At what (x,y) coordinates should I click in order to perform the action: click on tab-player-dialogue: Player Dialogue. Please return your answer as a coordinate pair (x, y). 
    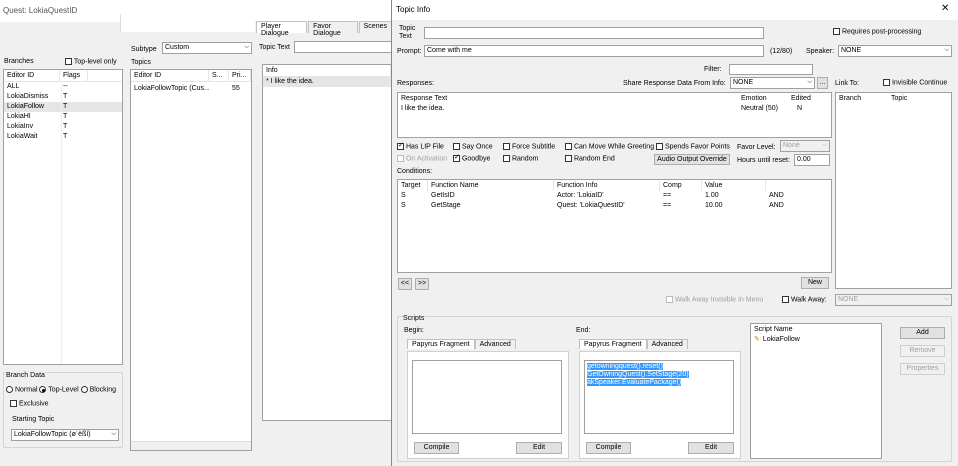
    Looking at the image, I should click on (282, 29).